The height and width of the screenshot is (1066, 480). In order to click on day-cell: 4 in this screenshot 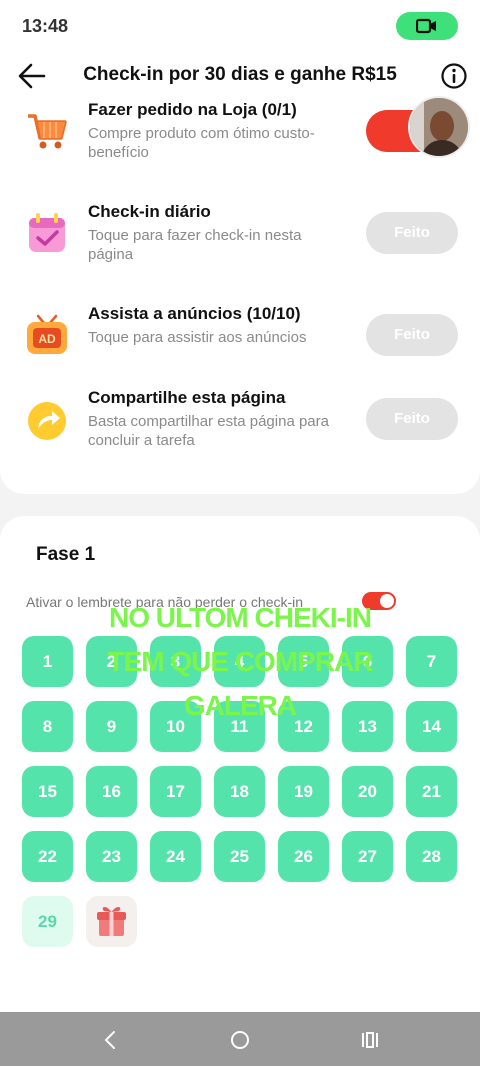, I will do `click(239, 661)`.